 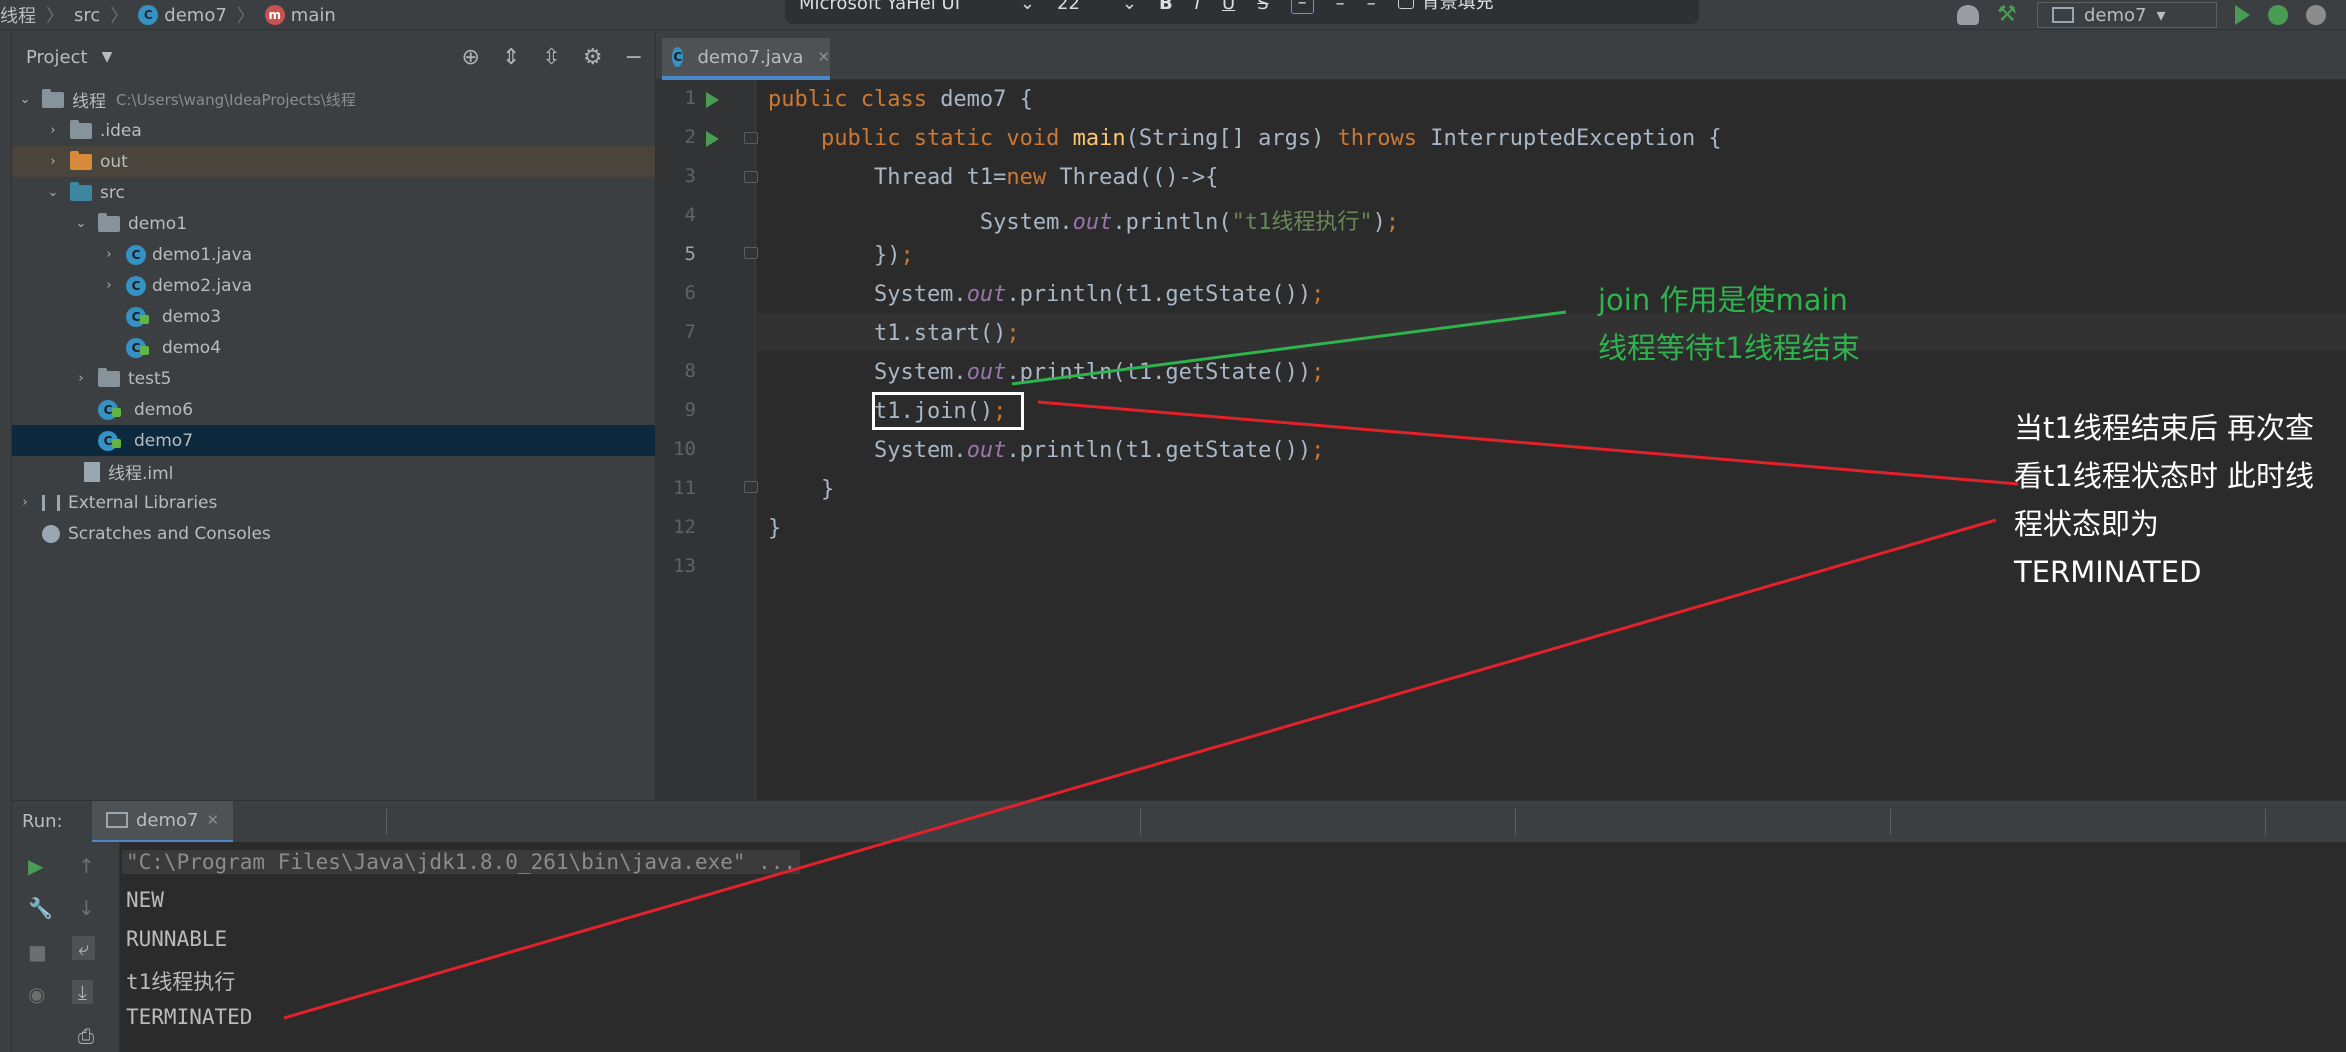 I want to click on tree-item-external-libraries: › External Libraries, so click(x=333, y=502).